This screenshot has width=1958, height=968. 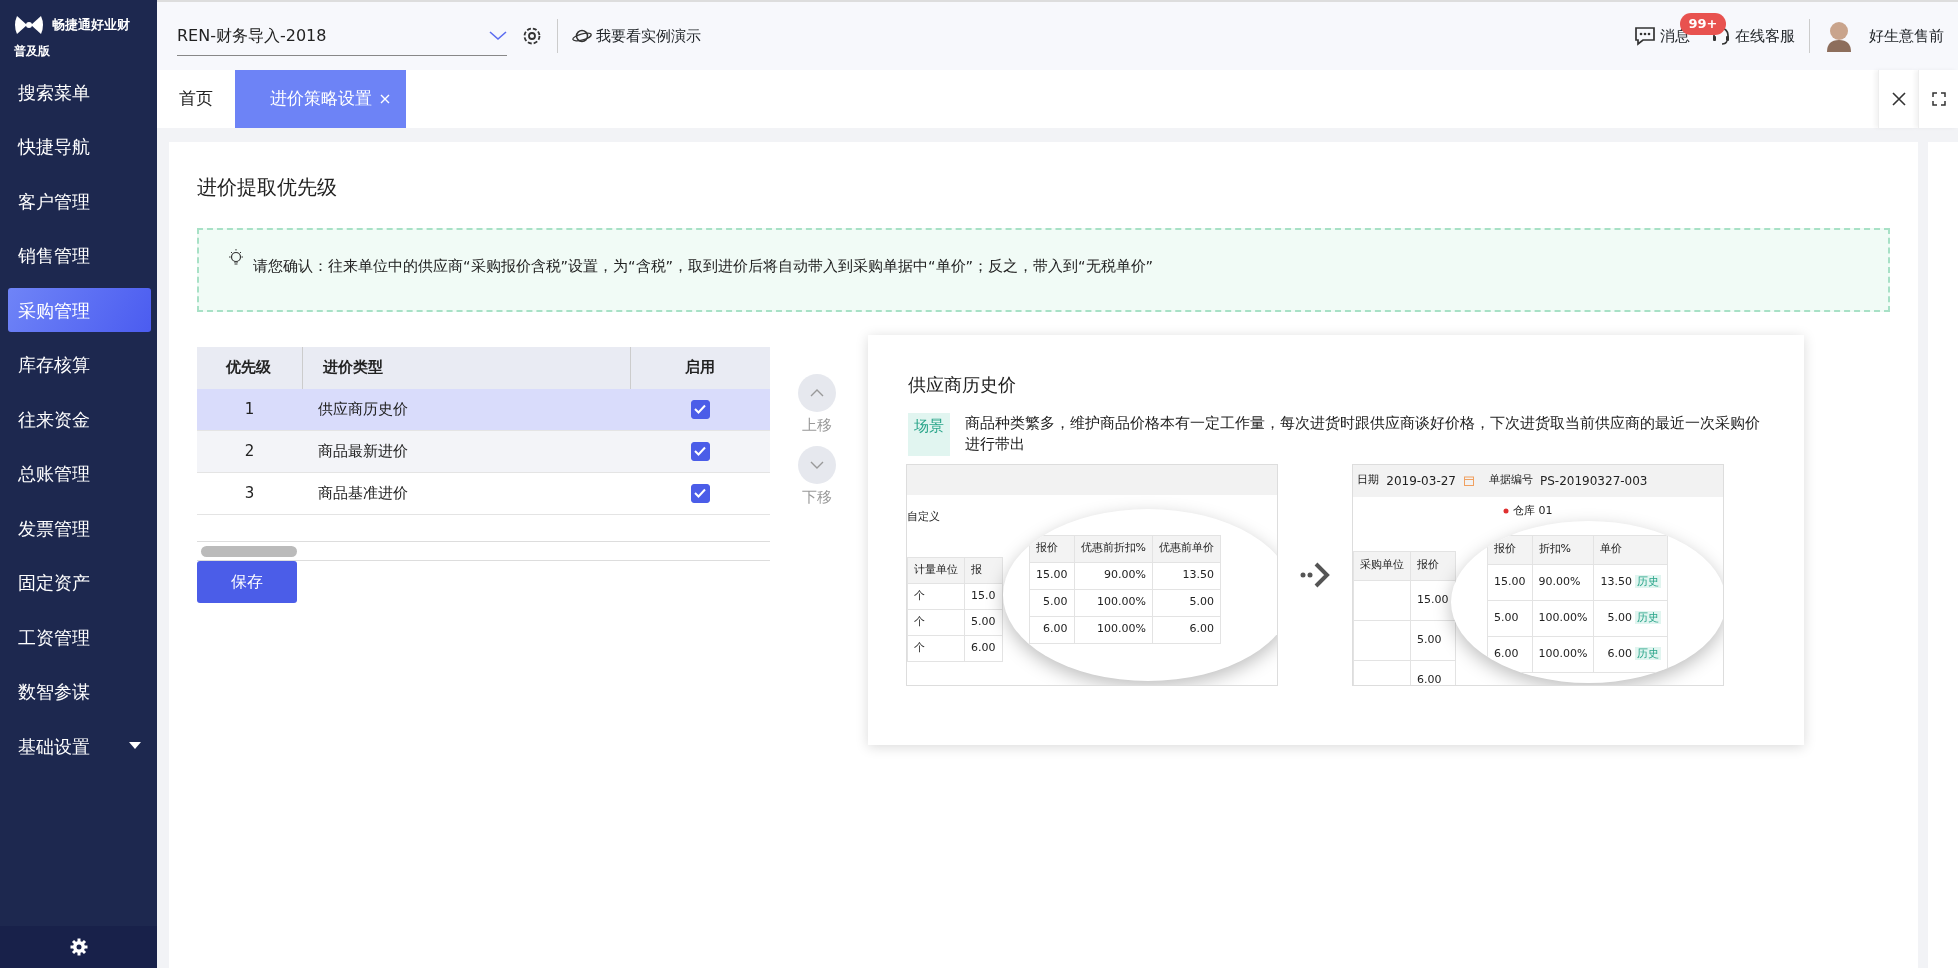 I want to click on planet-icon, so click(x=582, y=36).